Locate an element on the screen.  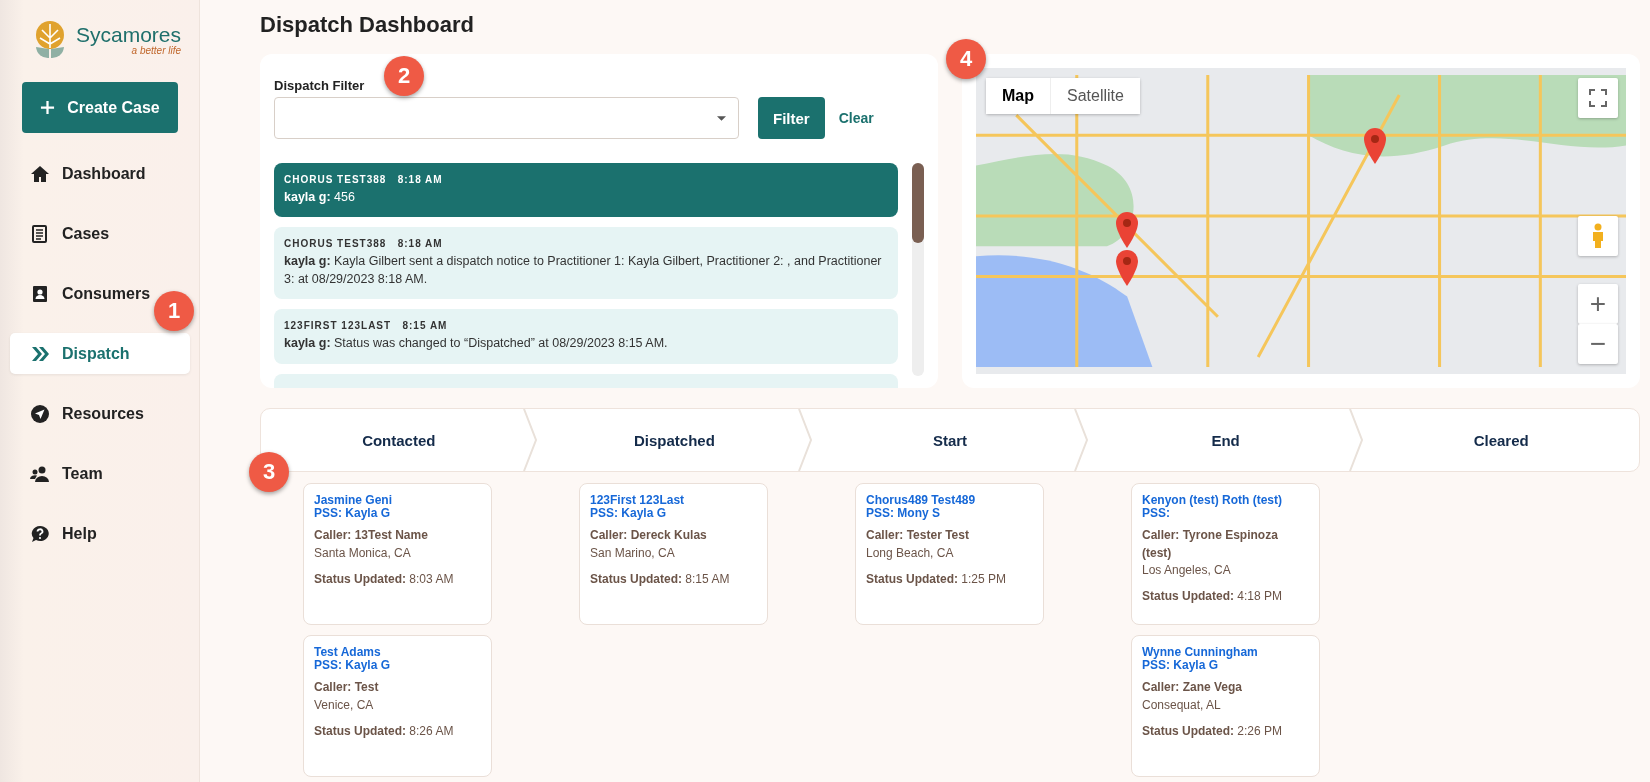
zoom-in-button: + is located at coordinates (1598, 304).